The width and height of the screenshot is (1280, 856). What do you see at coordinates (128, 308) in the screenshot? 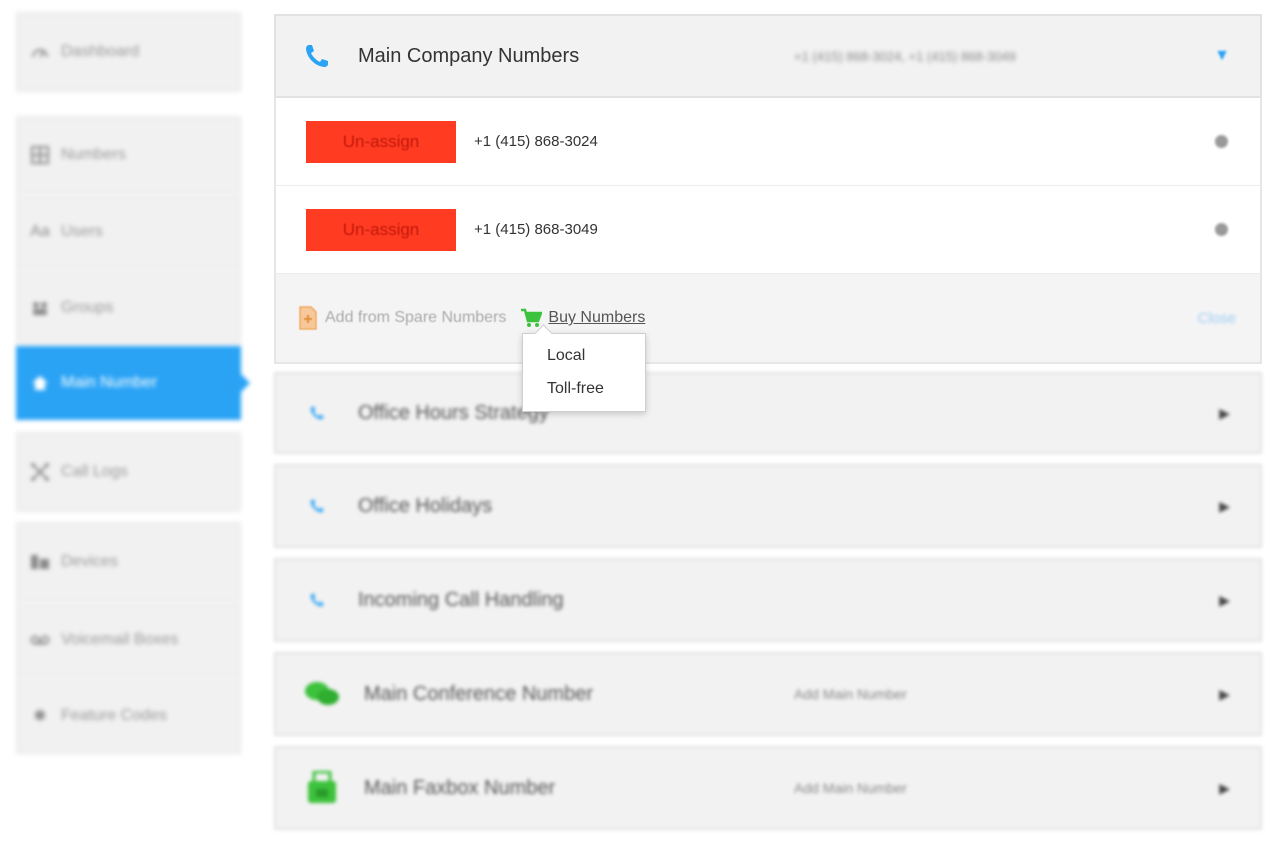
I see `sidebar-item-groups: Groups` at bounding box center [128, 308].